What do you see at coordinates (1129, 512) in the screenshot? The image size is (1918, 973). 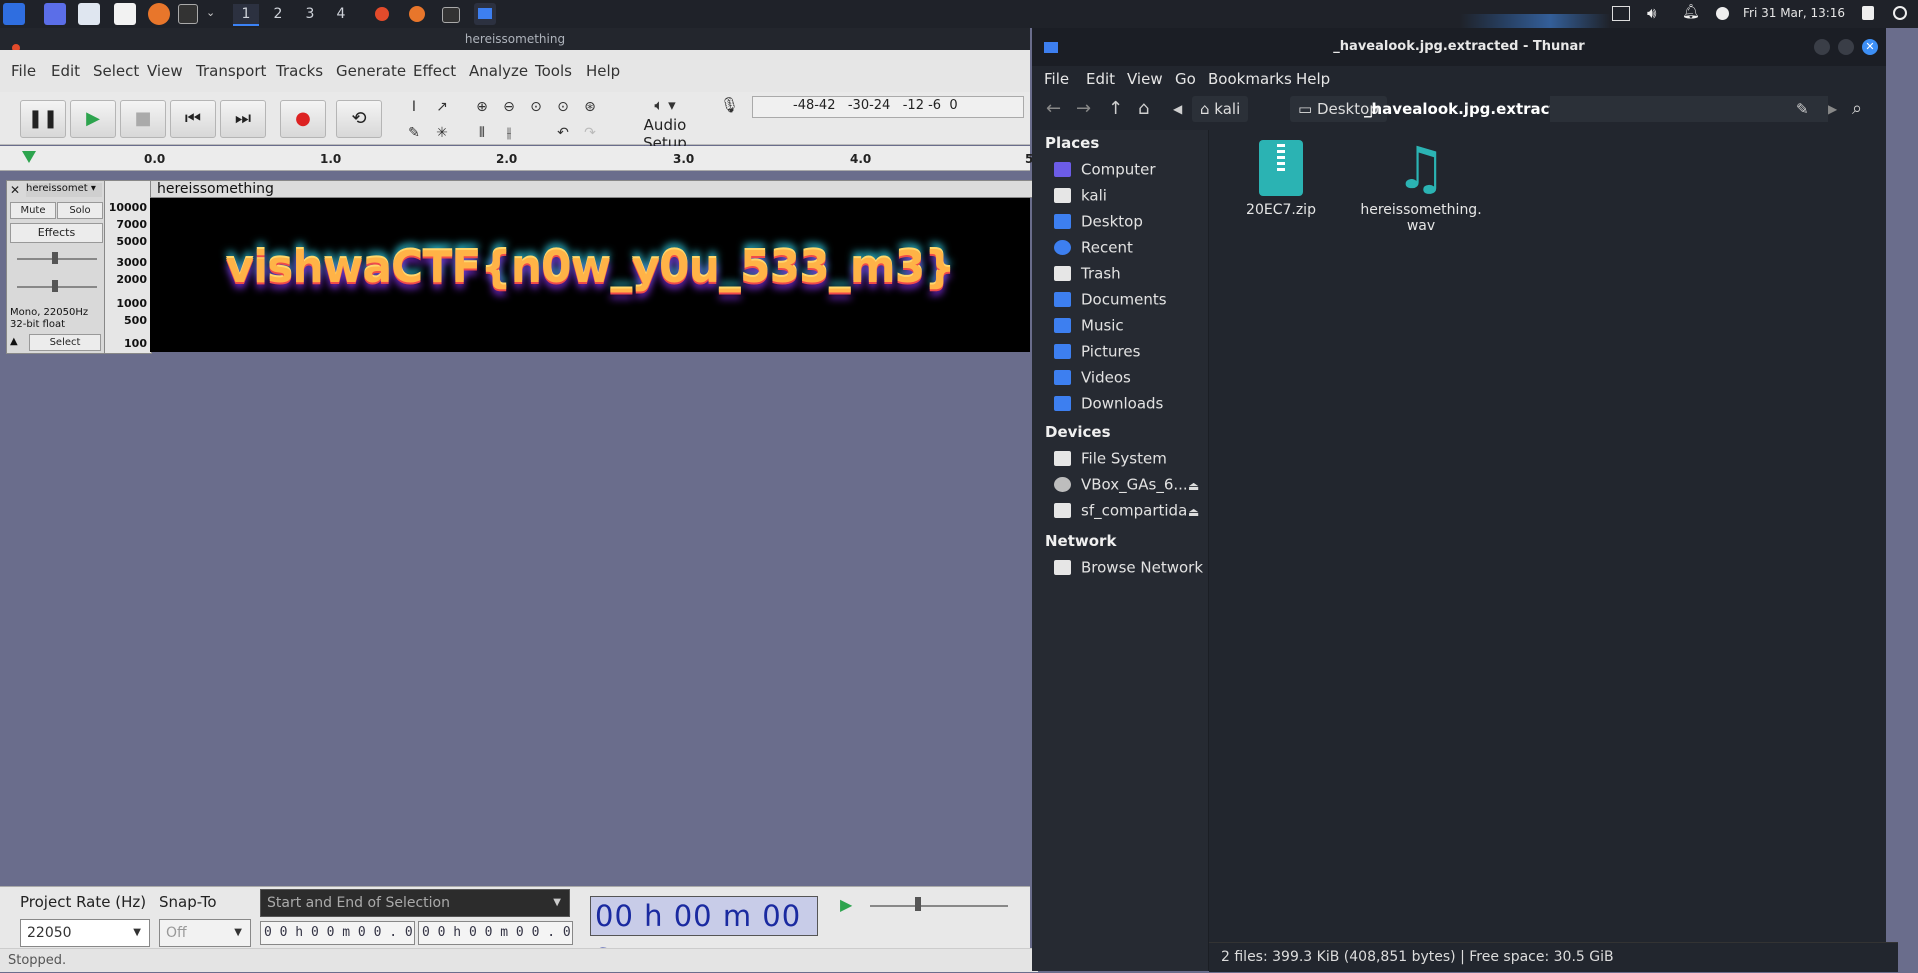 I see `sidebar-item-sf-compartida: sf_compartida` at bounding box center [1129, 512].